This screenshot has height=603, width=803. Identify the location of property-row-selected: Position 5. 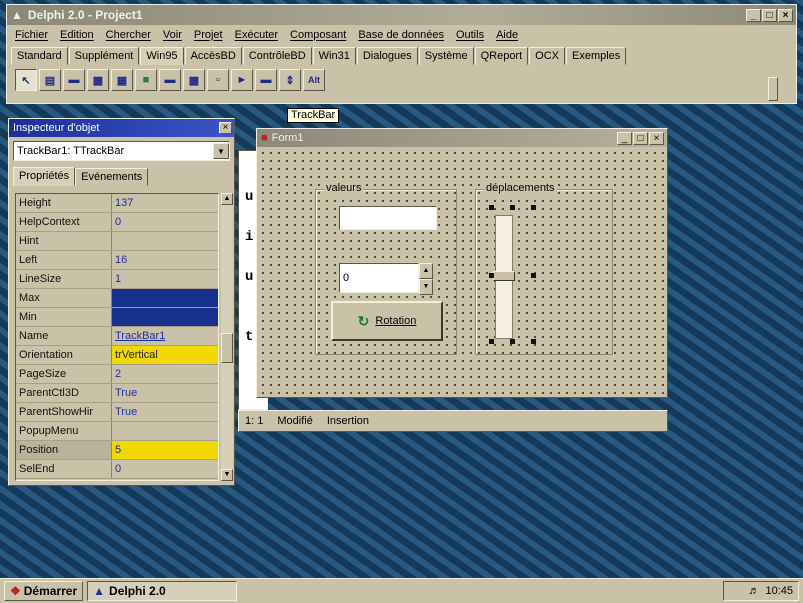
(117, 450).